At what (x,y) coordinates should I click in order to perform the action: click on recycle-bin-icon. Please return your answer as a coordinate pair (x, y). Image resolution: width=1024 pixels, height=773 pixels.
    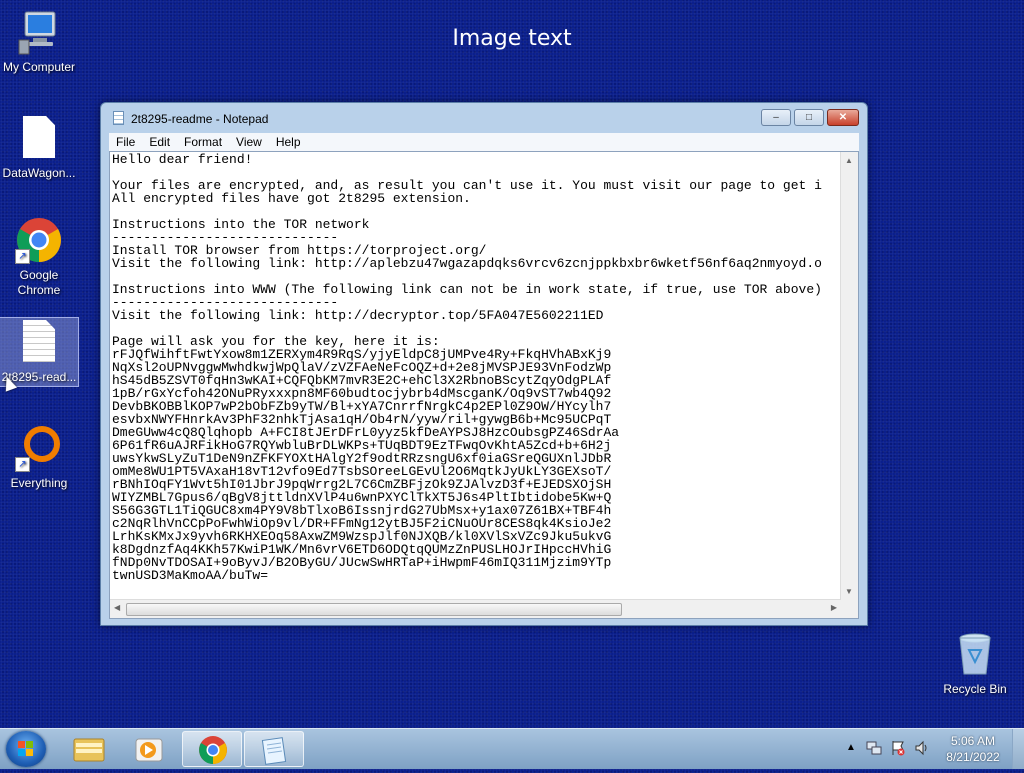
    Looking at the image, I should click on (975, 654).